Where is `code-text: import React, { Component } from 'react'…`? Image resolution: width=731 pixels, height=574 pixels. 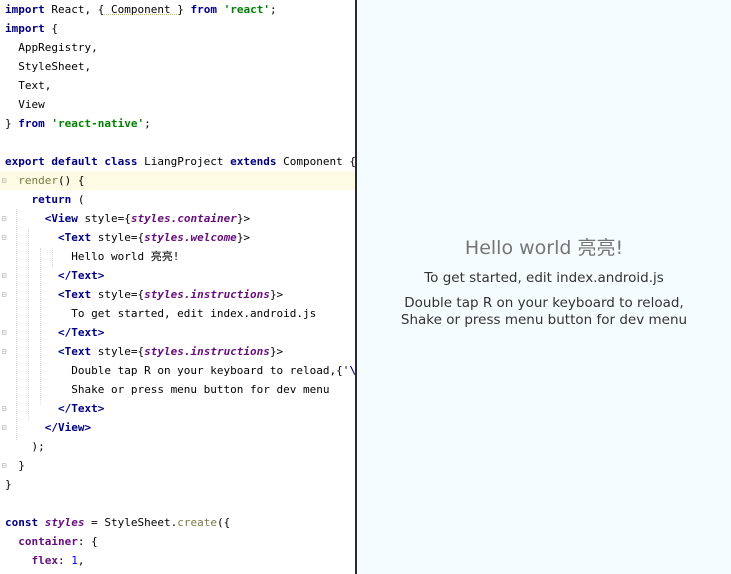
code-text: import React, { Component } from 'react'… is located at coordinates (141, 9).